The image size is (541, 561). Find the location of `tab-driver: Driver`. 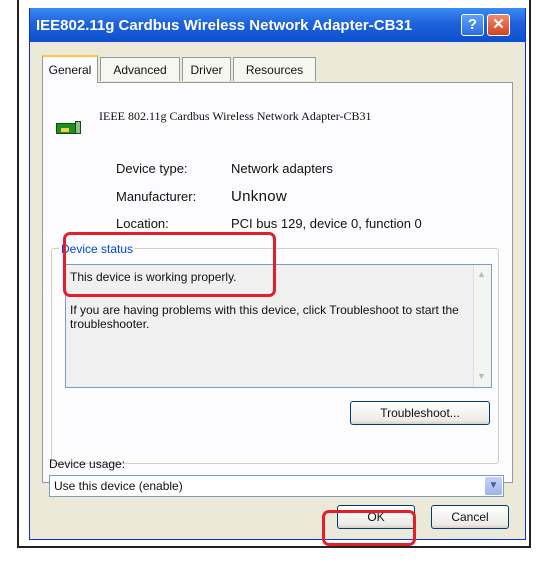

tab-driver: Driver is located at coordinates (206, 69).